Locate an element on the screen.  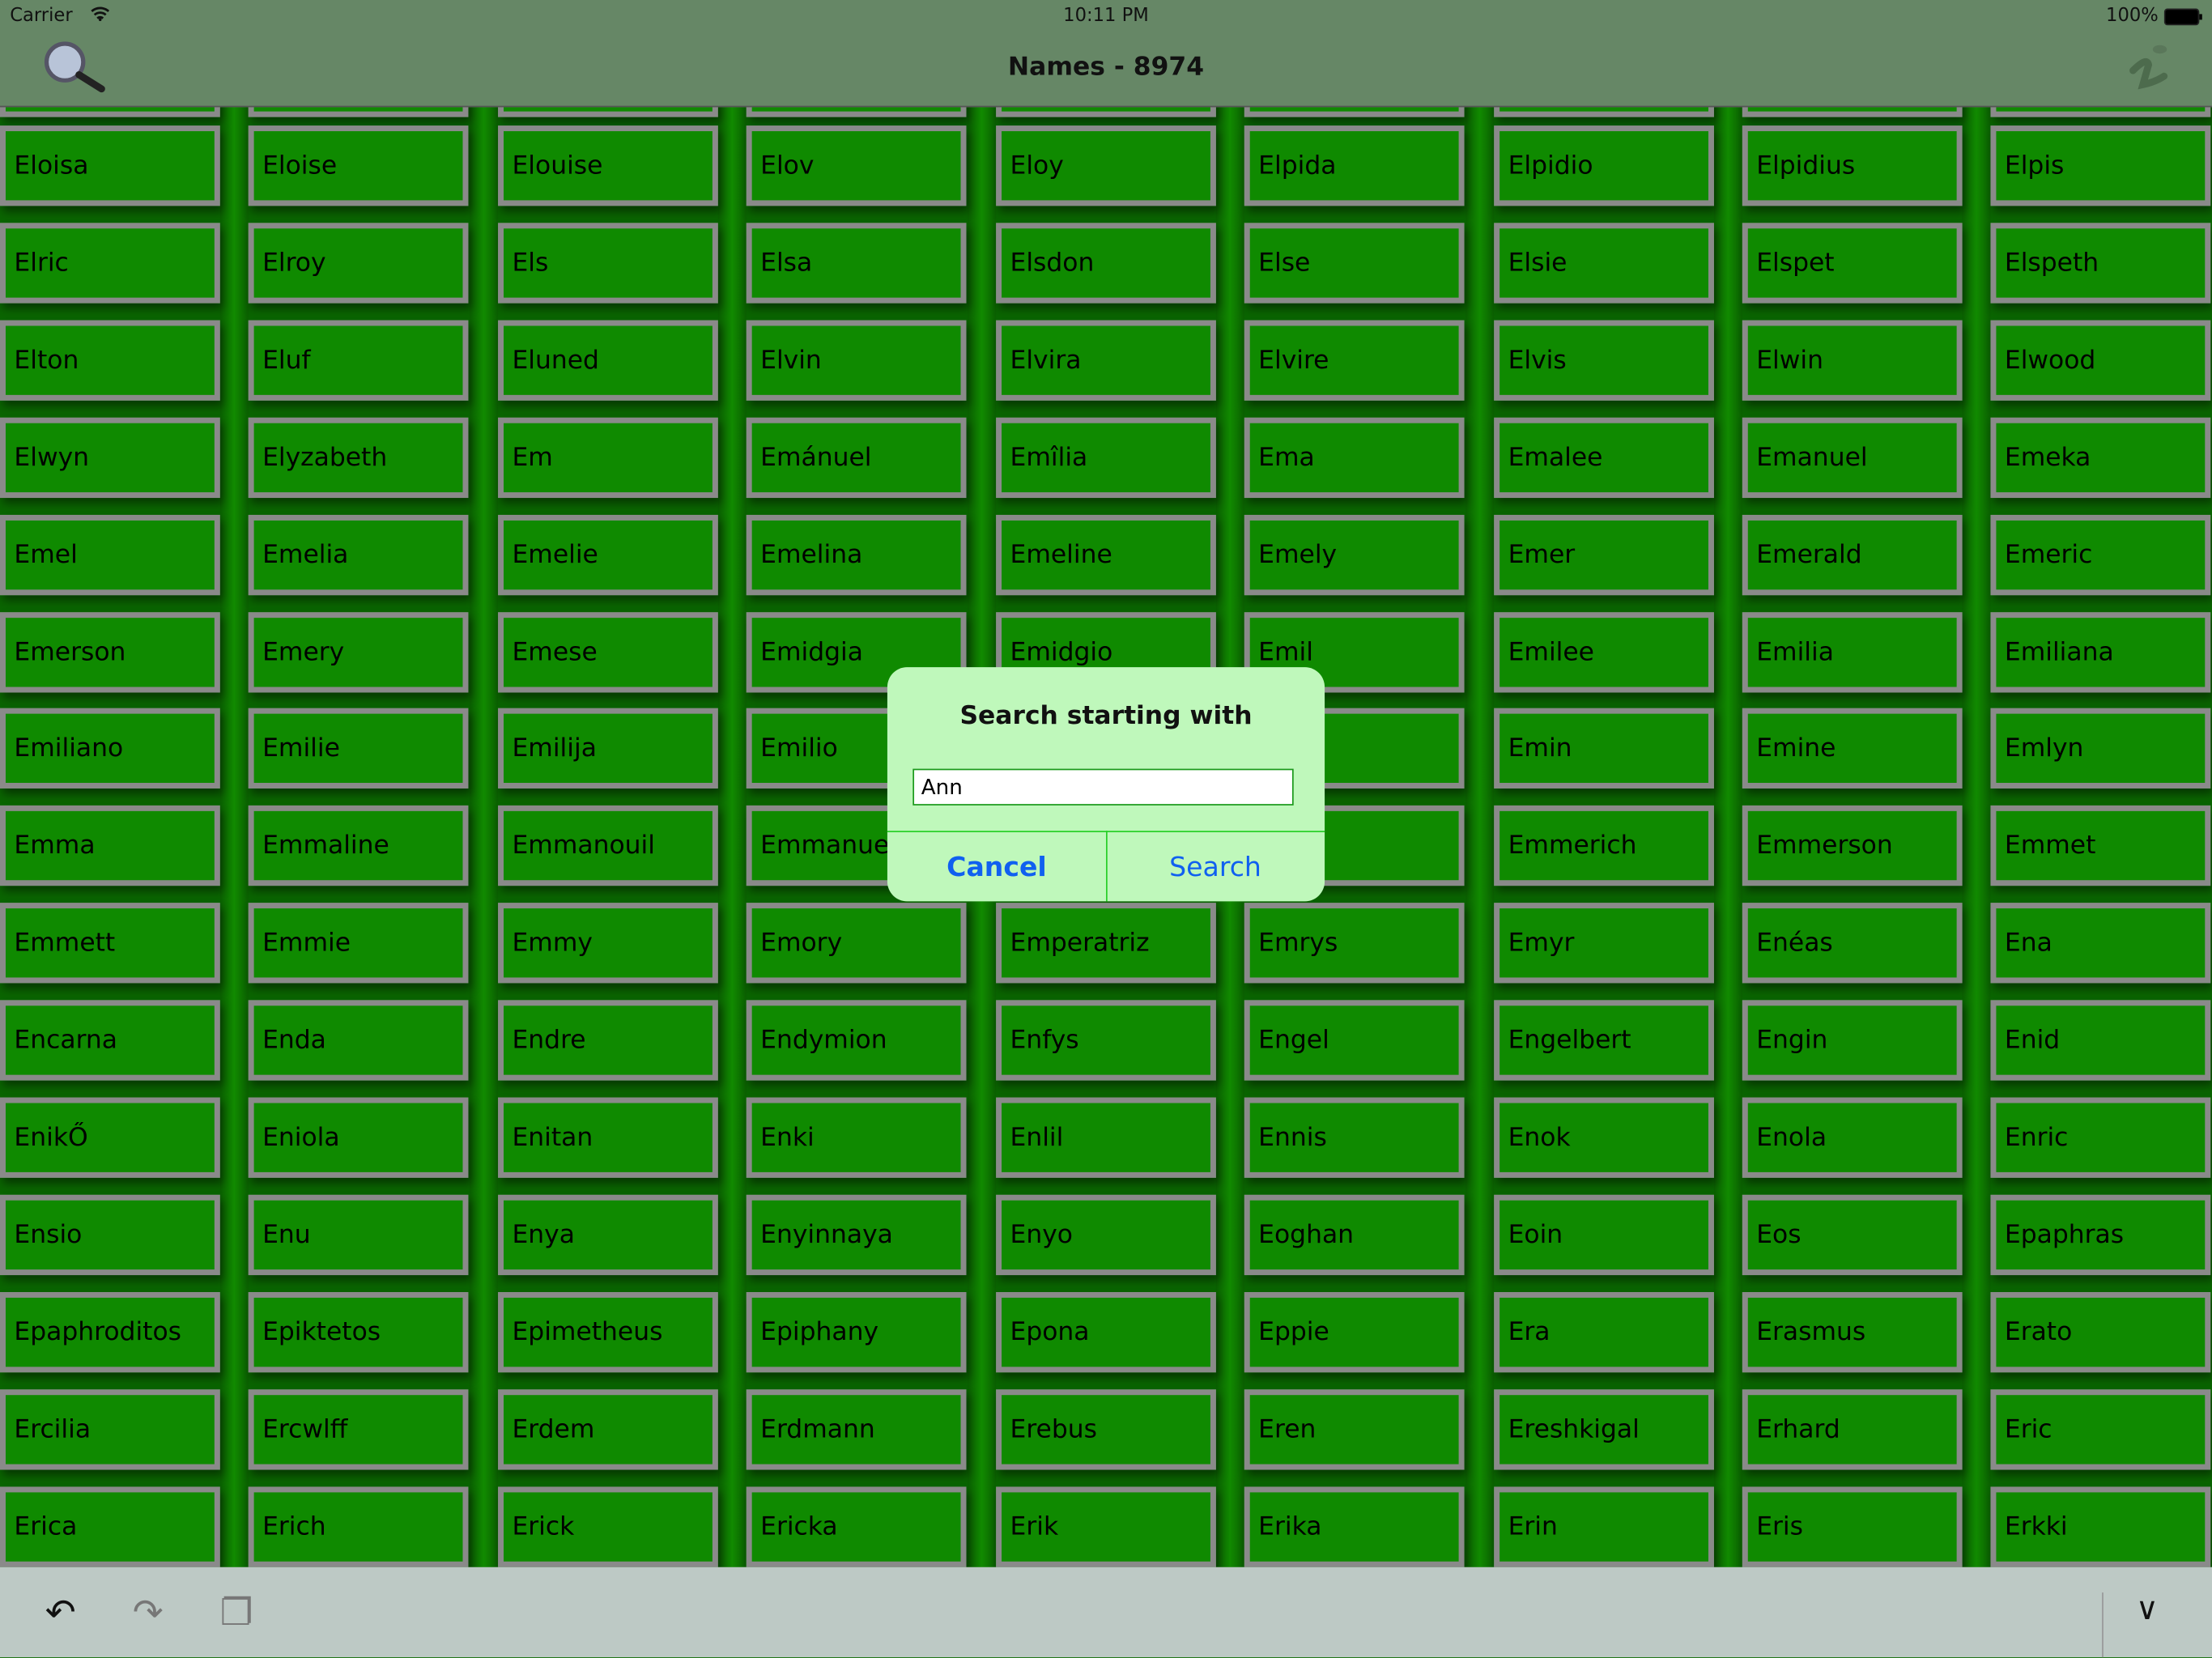
name-tile: Elwood is located at coordinates (2100, 360).